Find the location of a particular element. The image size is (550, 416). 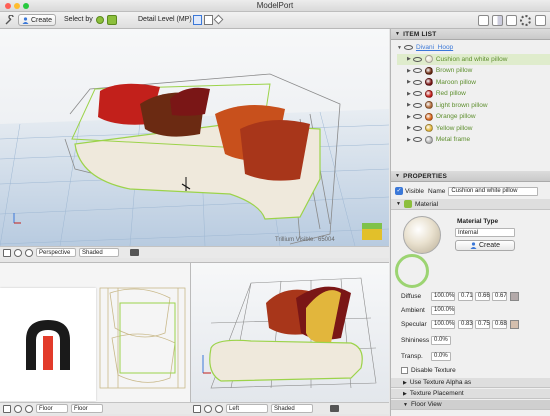

triangles-visible-value: 65004 is located at coordinates (326, 240).